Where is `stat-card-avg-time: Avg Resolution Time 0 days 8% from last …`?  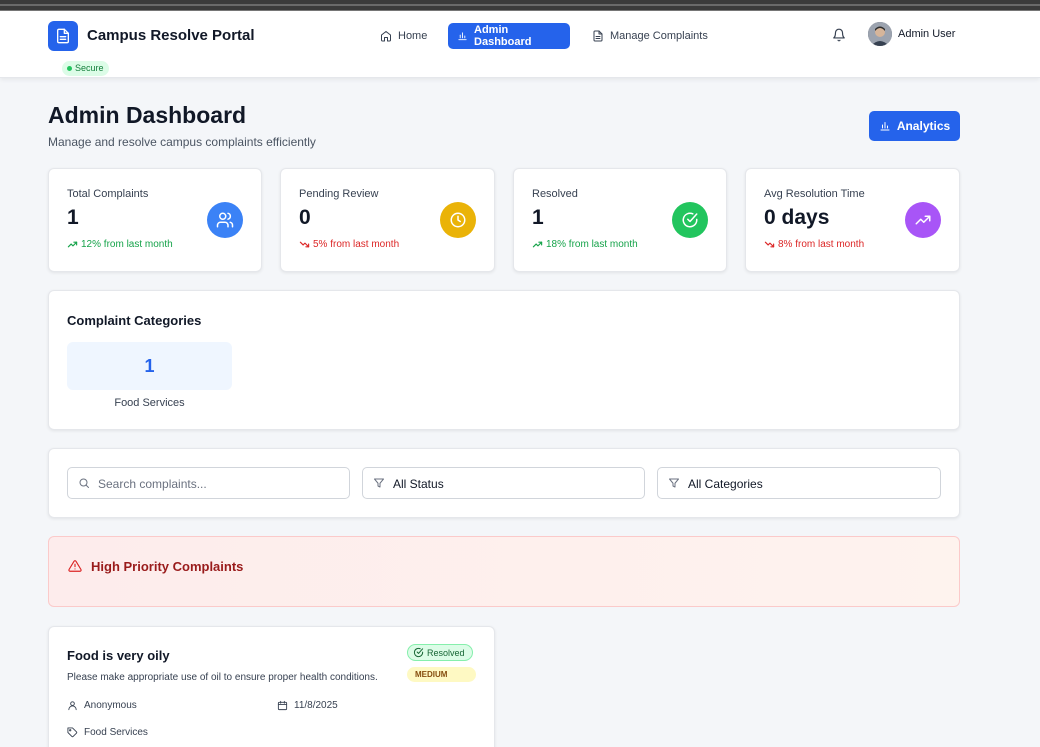
stat-card-avg-time: Avg Resolution Time 0 days 8% from last … is located at coordinates (852, 220).